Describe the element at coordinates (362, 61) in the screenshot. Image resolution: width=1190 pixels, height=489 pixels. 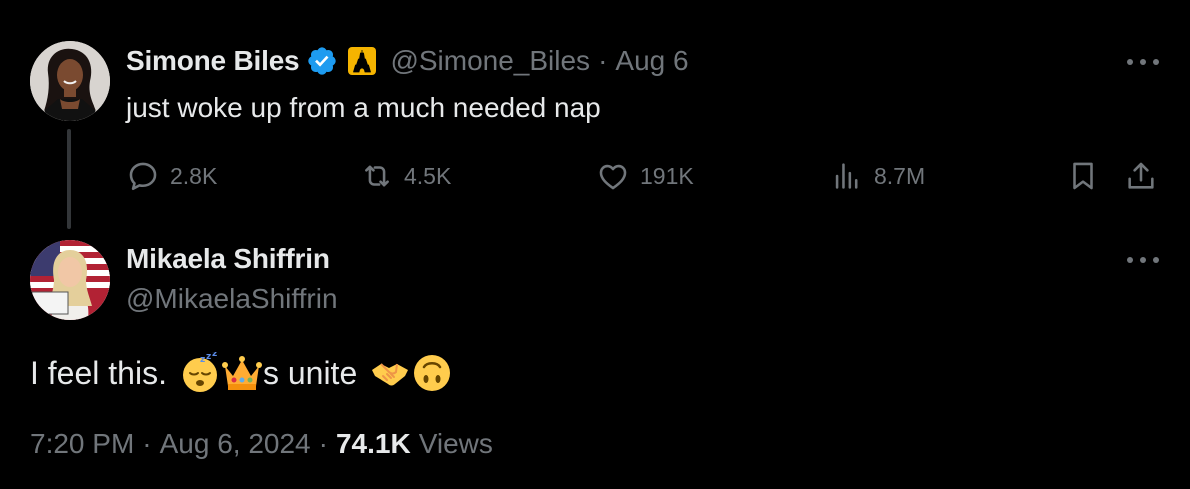
I see `eiffel-tower-icon` at that location.